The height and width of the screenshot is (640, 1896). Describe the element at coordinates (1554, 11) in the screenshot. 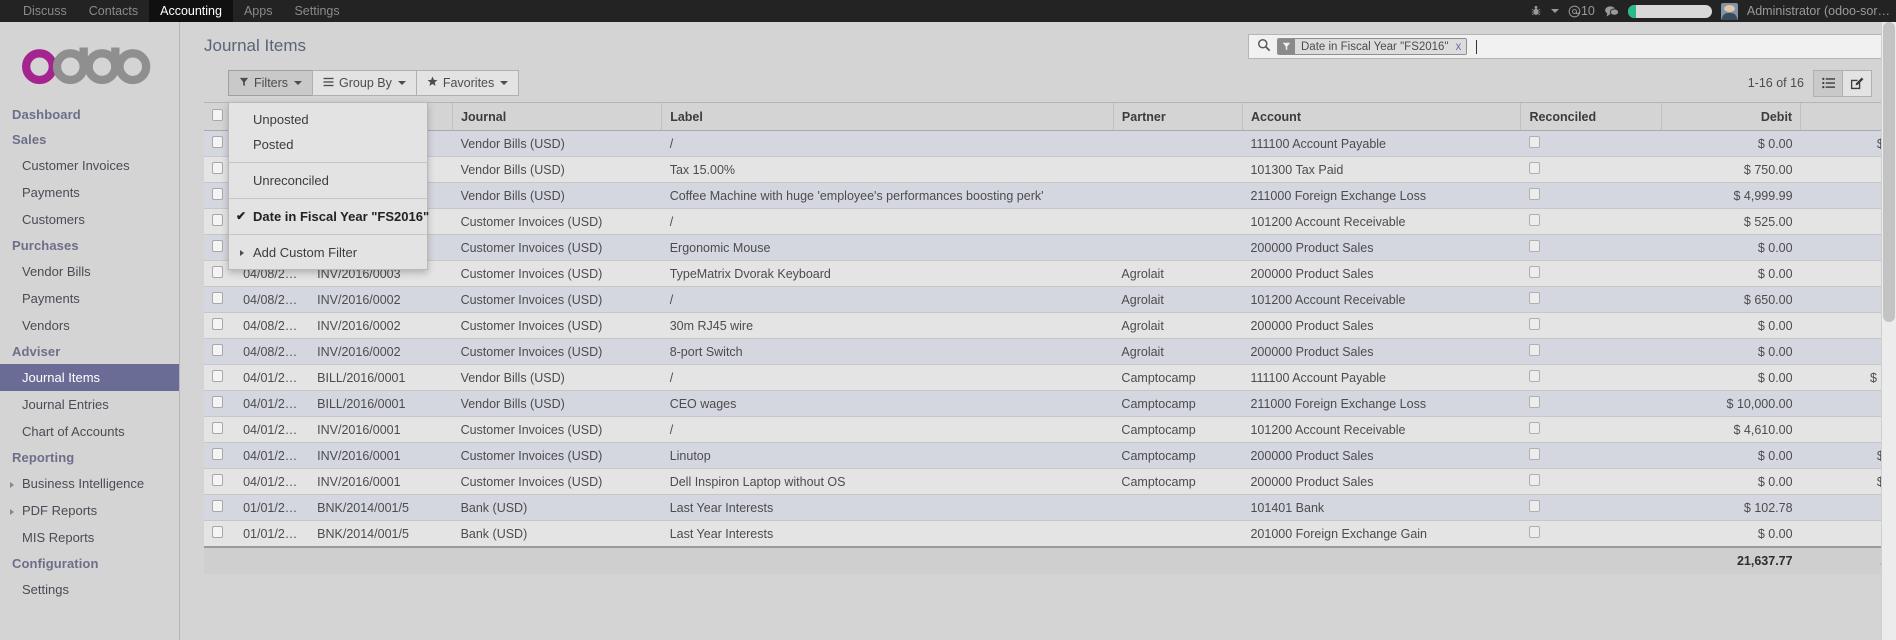

I see `chevron-down-icon` at that location.